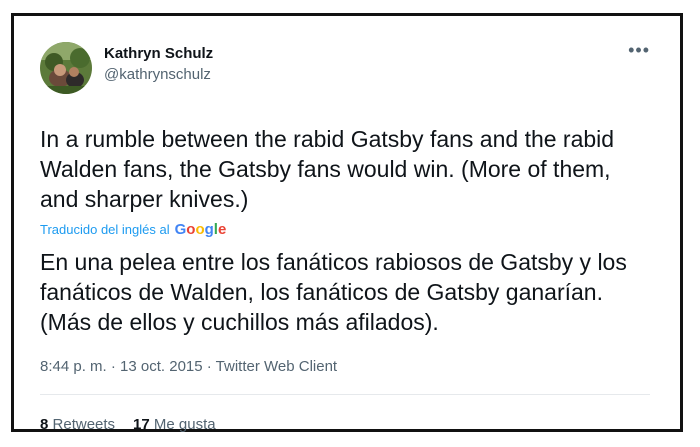 The width and height of the screenshot is (700, 447). What do you see at coordinates (105, 229) in the screenshot?
I see `translated-label: Traducido del inglés al` at bounding box center [105, 229].